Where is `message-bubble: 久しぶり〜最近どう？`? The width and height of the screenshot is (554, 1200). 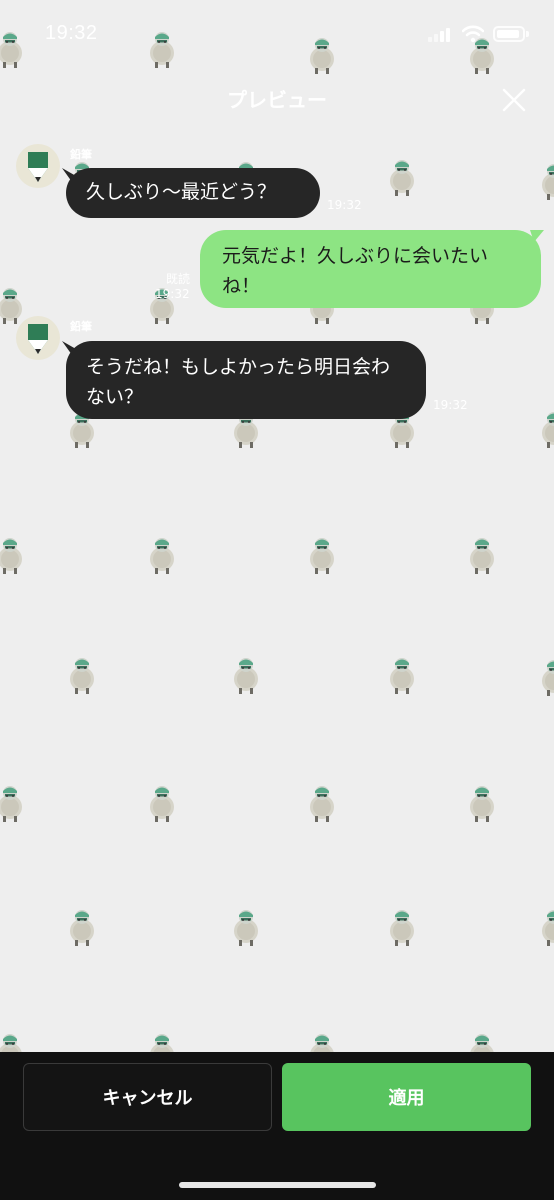
message-bubble: 久しぶり〜最近どう？ is located at coordinates (193, 193).